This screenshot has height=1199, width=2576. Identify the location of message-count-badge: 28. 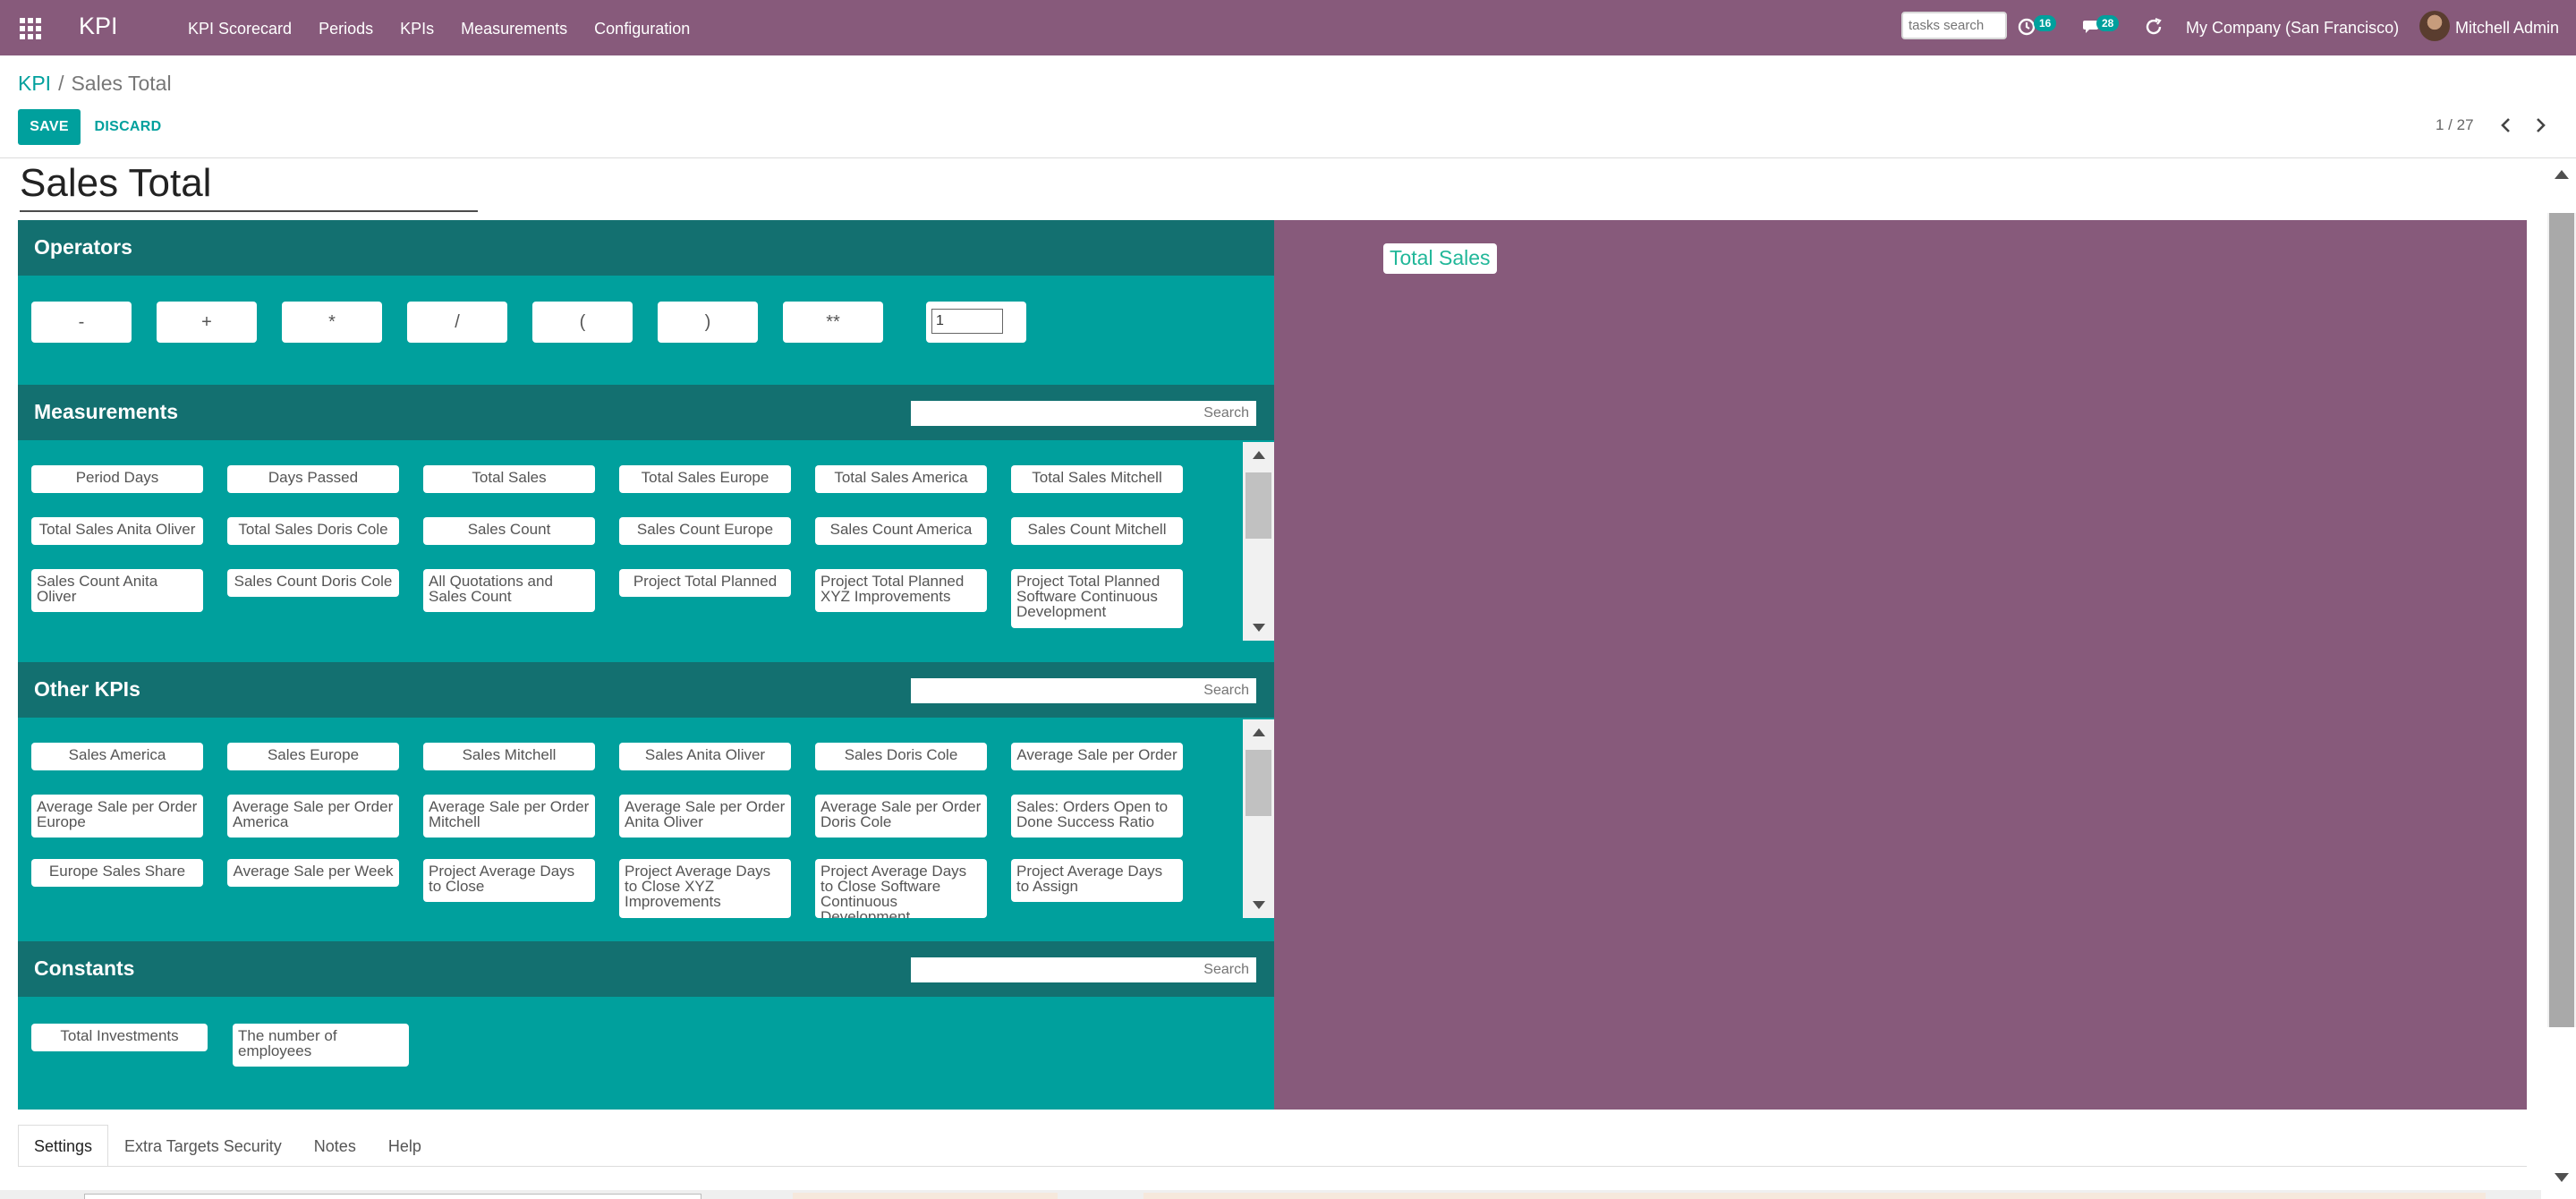
(2108, 23).